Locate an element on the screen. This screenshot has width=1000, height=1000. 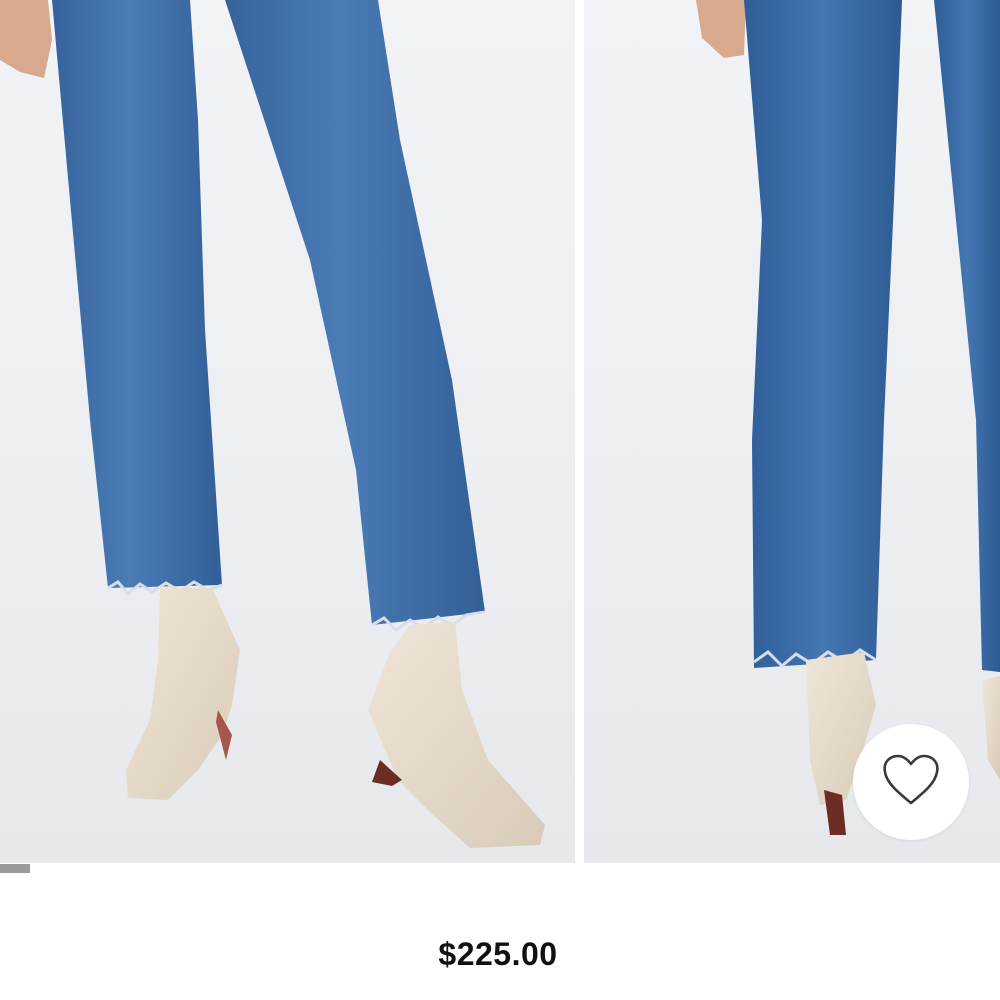
favorite-button is located at coordinates (911, 782).